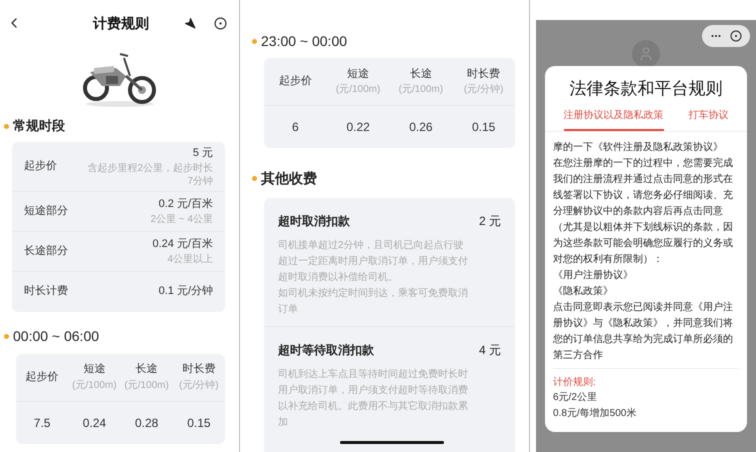  Describe the element at coordinates (146, 423) in the screenshot. I see `table-cell-text: 0.28` at that location.